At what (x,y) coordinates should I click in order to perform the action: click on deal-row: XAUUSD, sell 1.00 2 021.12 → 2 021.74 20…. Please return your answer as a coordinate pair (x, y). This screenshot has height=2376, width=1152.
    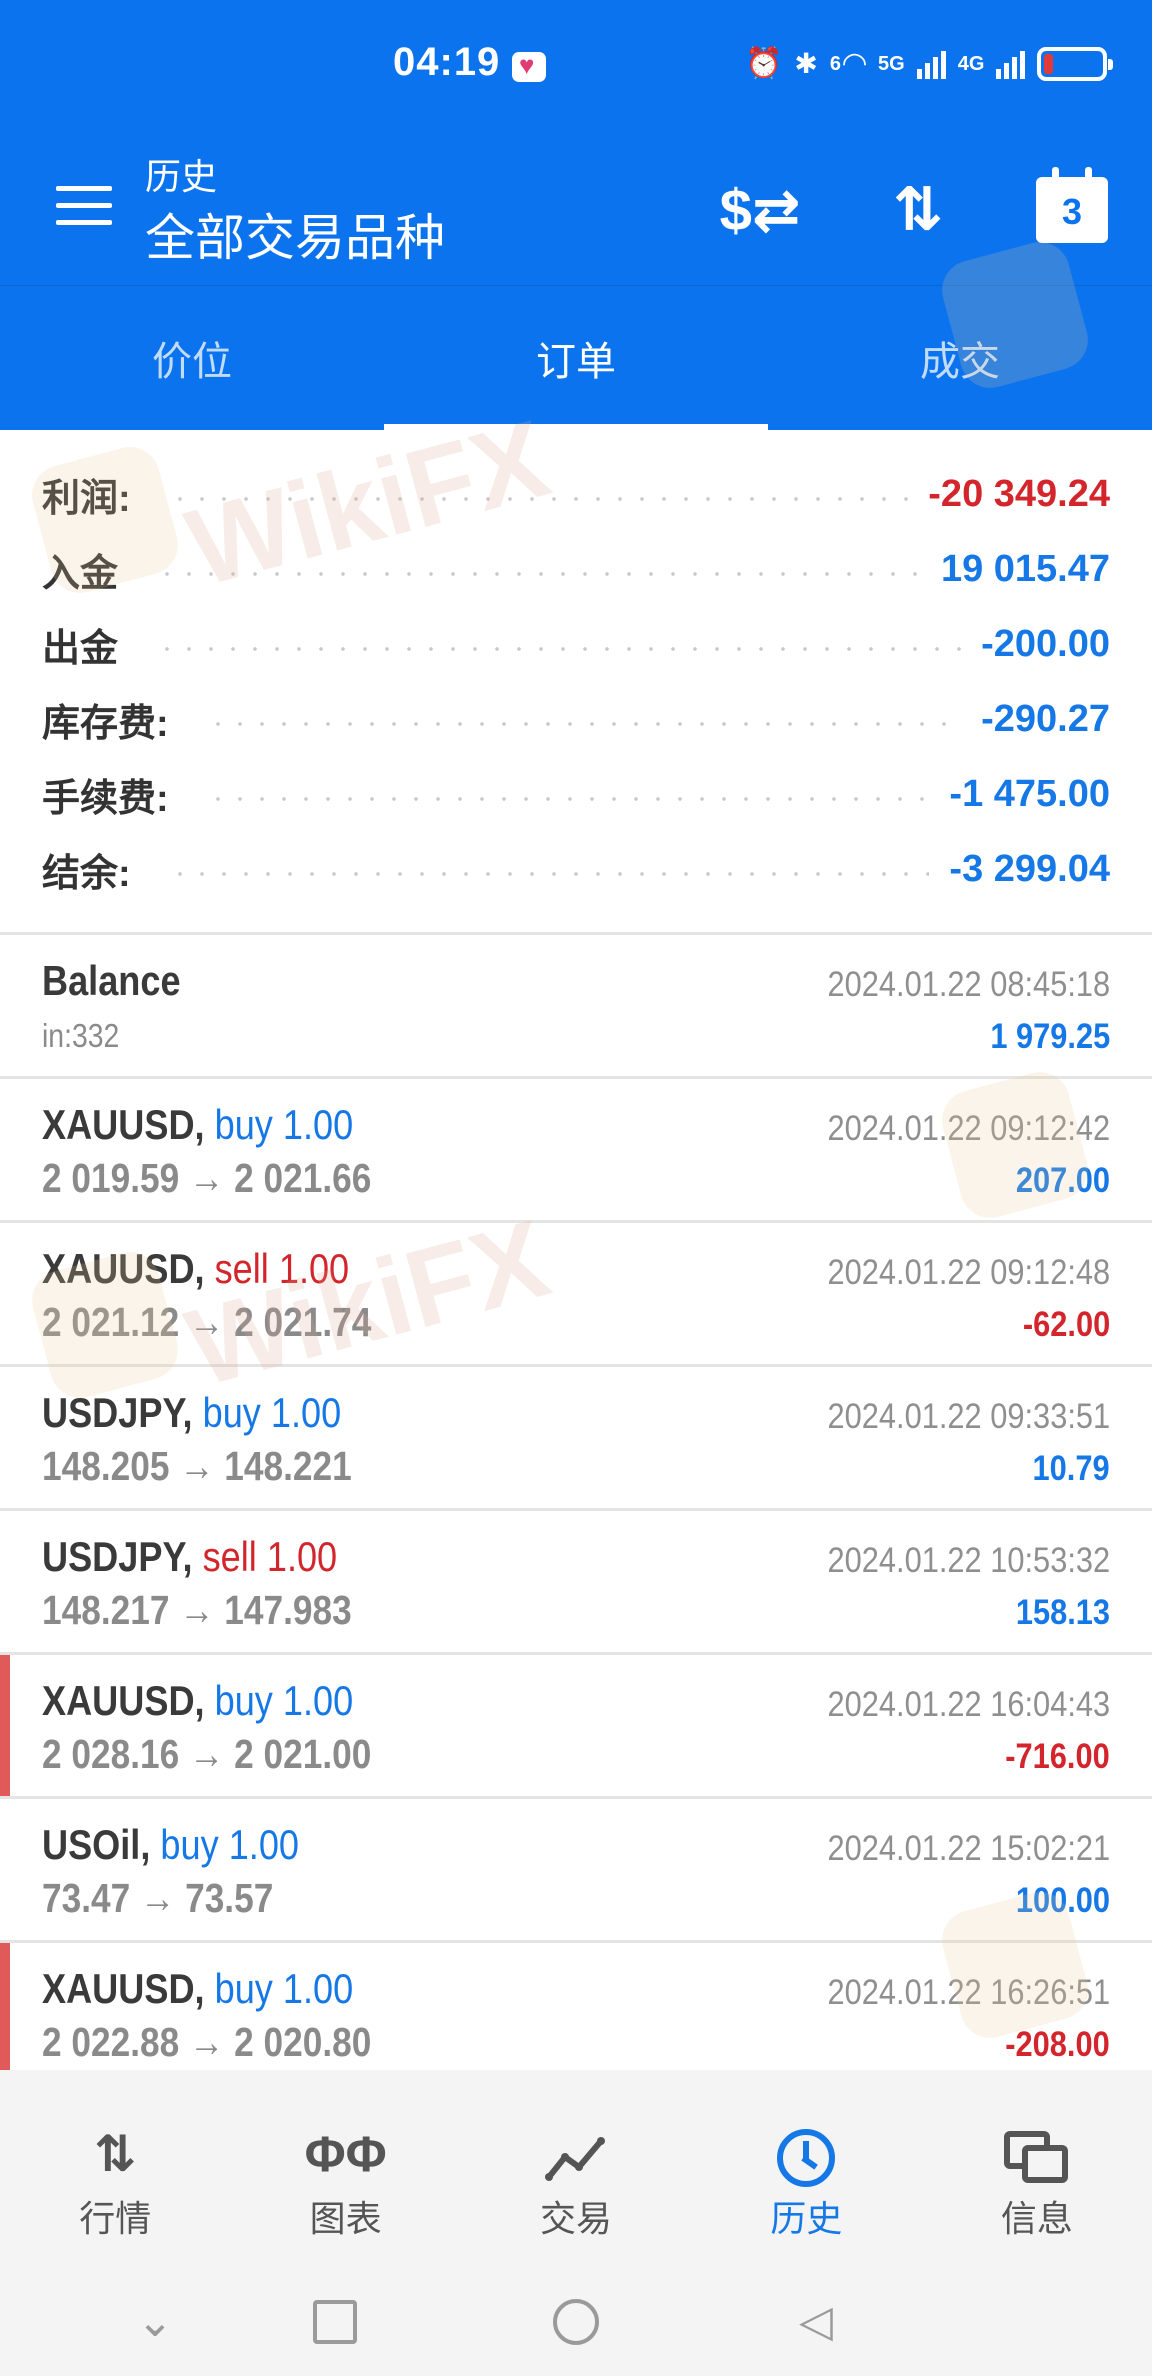
    Looking at the image, I should click on (576, 1295).